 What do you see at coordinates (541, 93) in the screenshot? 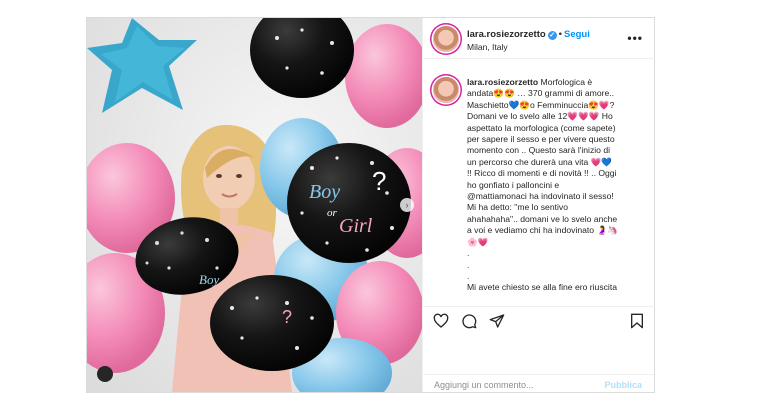
I see `caption-line: andata😍😍 … 370 grammi di amore..` at bounding box center [541, 93].